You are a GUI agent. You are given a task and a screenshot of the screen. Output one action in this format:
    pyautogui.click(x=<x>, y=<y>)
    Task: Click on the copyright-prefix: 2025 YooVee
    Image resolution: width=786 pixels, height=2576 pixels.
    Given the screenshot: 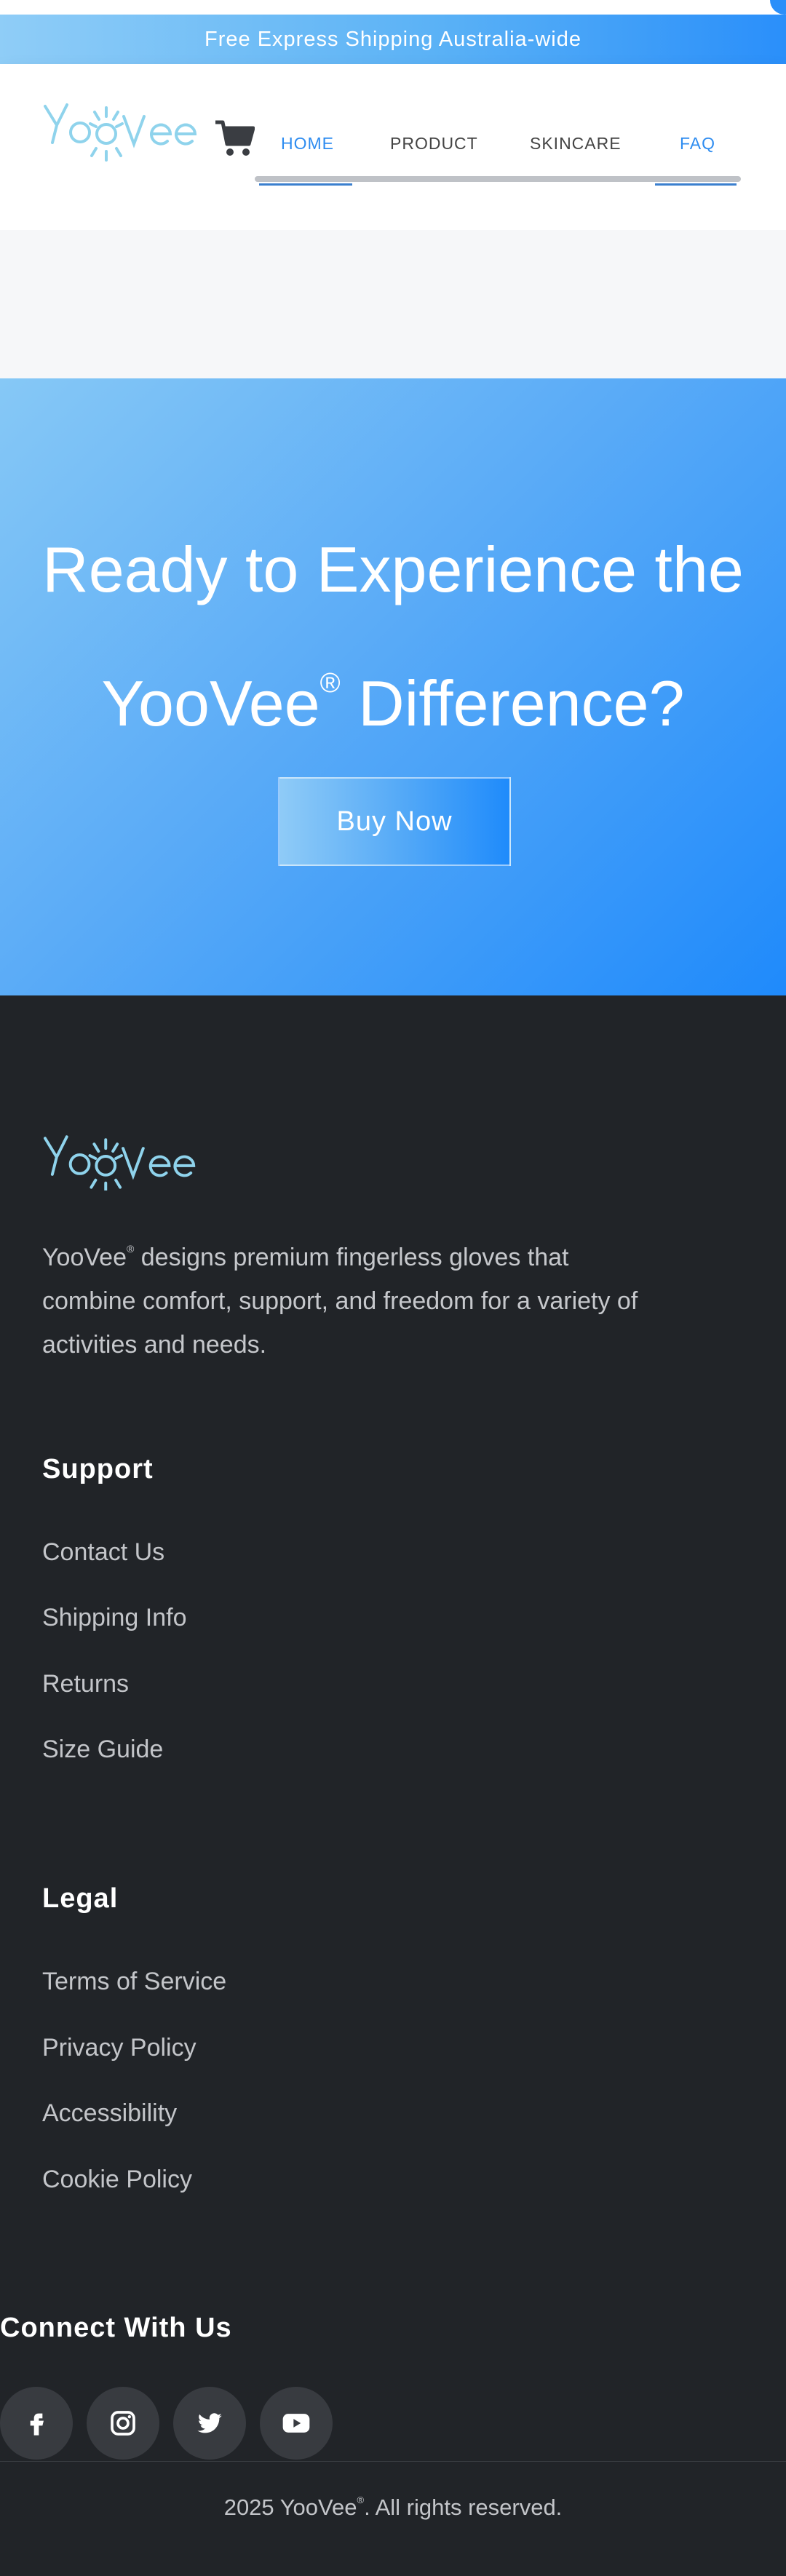 What is the action you would take?
    pyautogui.click(x=290, y=2507)
    